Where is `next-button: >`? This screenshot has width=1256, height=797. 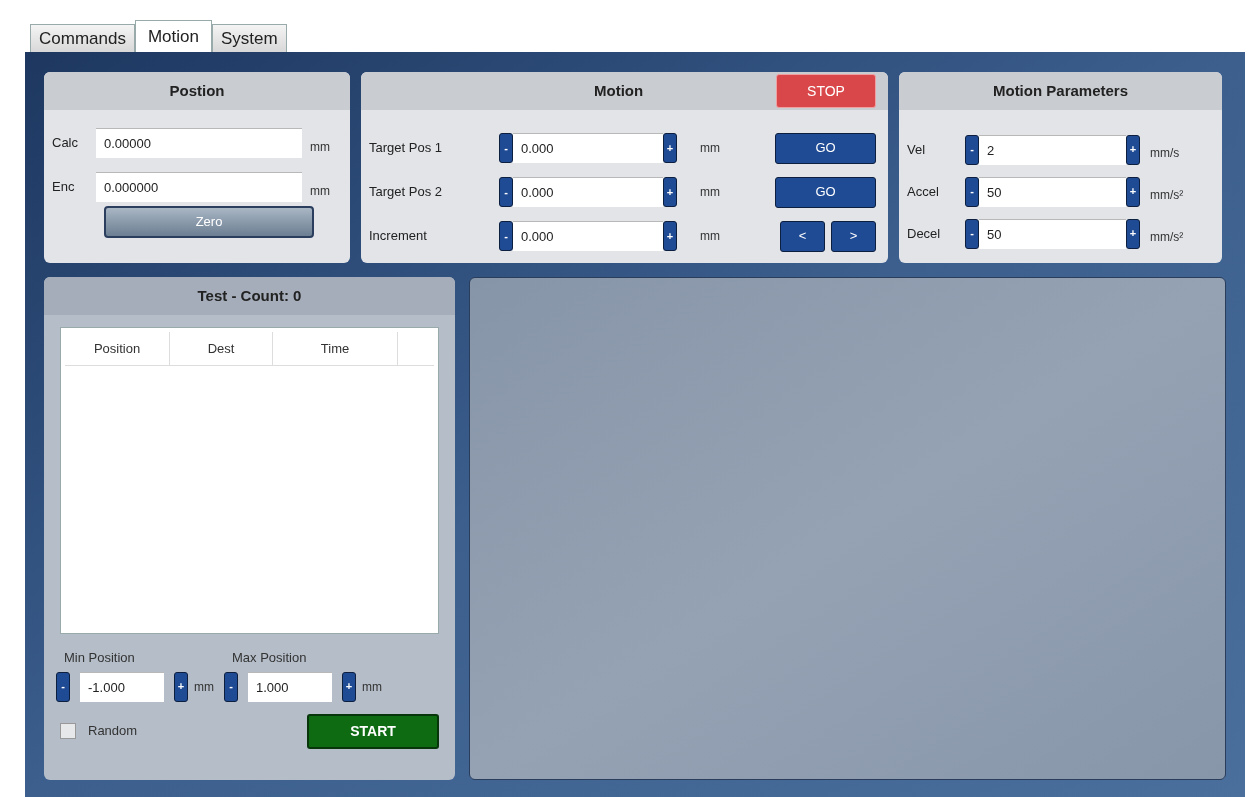 next-button: > is located at coordinates (853, 236).